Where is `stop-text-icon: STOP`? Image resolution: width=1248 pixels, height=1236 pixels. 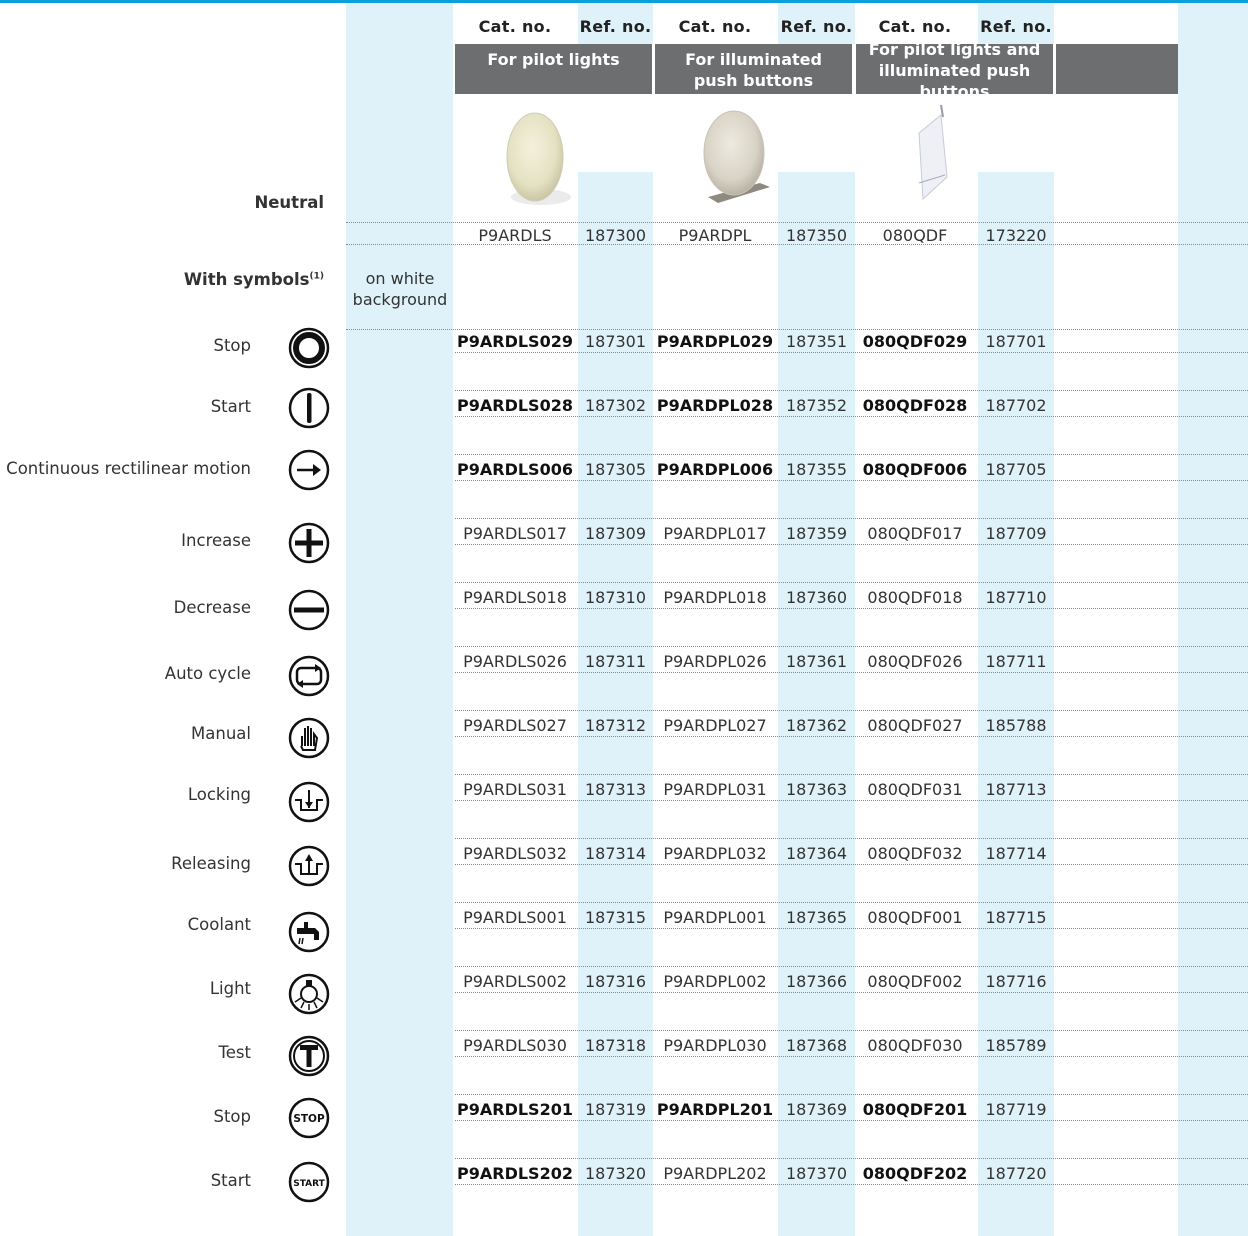 stop-text-icon: STOP is located at coordinates (309, 1118).